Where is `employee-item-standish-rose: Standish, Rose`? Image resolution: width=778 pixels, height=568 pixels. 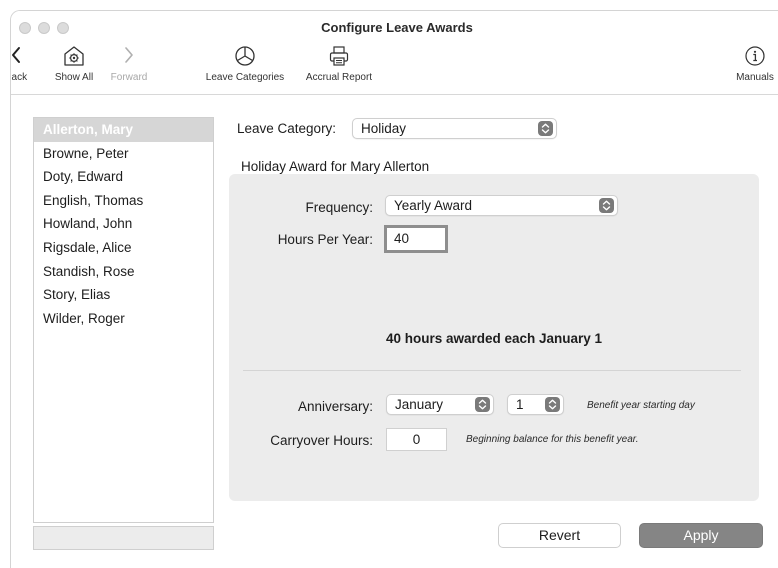
employee-item-standish-rose: Standish, Rose is located at coordinates (123, 272).